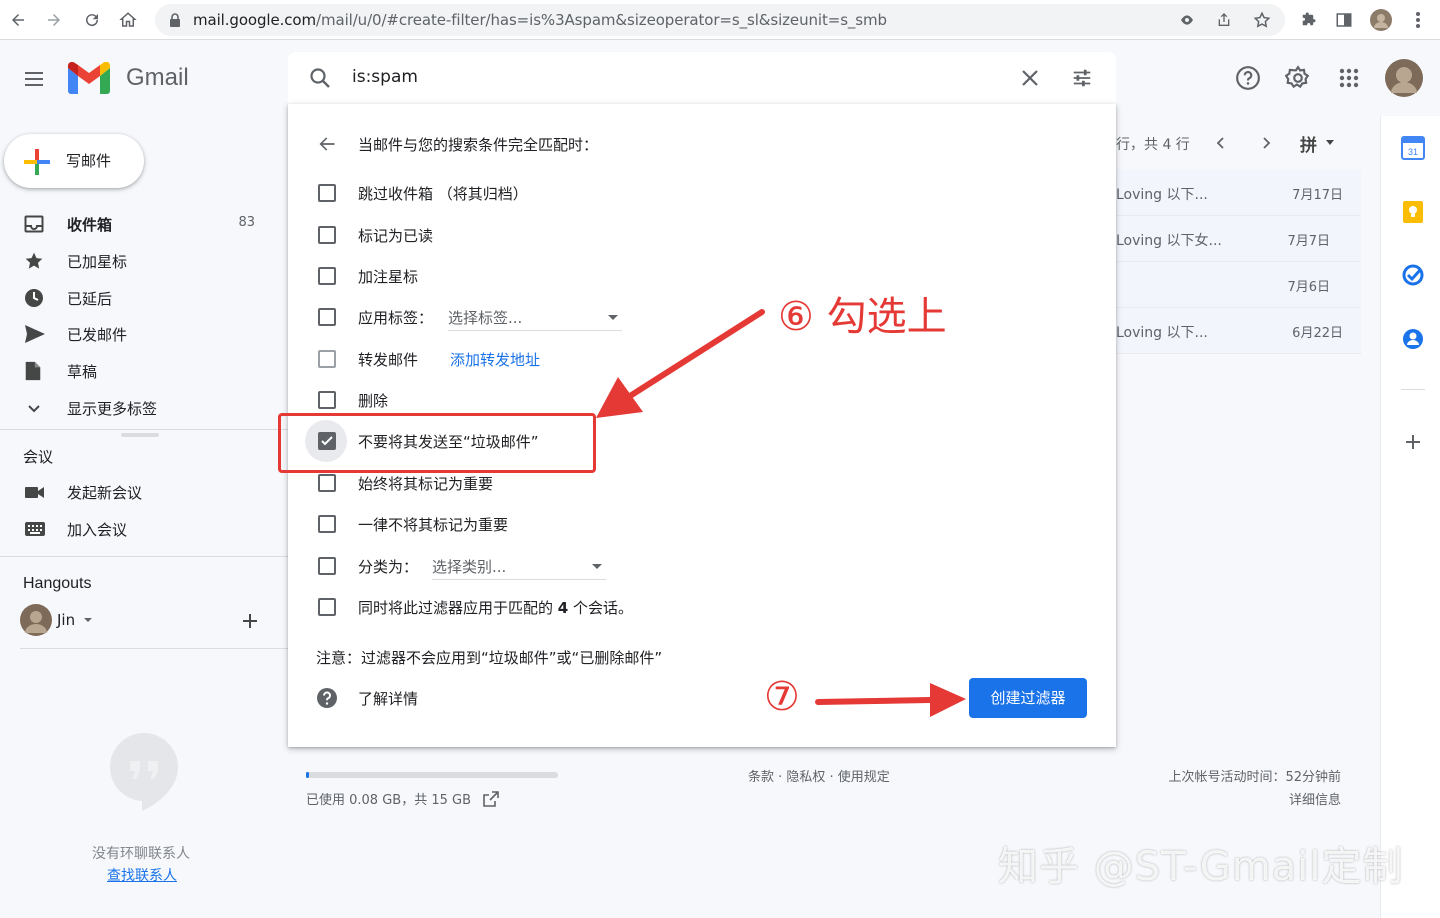  I want to click on gmail-wordmark: Gmail, so click(157, 77).